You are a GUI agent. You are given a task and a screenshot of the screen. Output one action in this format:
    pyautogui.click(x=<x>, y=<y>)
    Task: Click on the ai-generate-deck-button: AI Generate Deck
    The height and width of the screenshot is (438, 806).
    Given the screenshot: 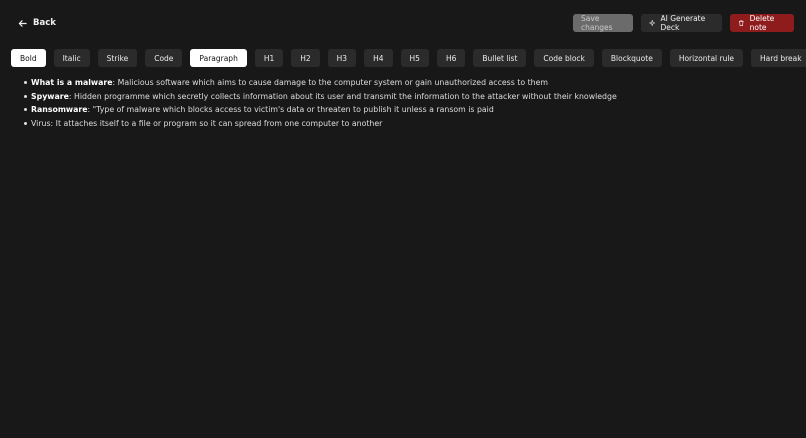 What is the action you would take?
    pyautogui.click(x=681, y=23)
    